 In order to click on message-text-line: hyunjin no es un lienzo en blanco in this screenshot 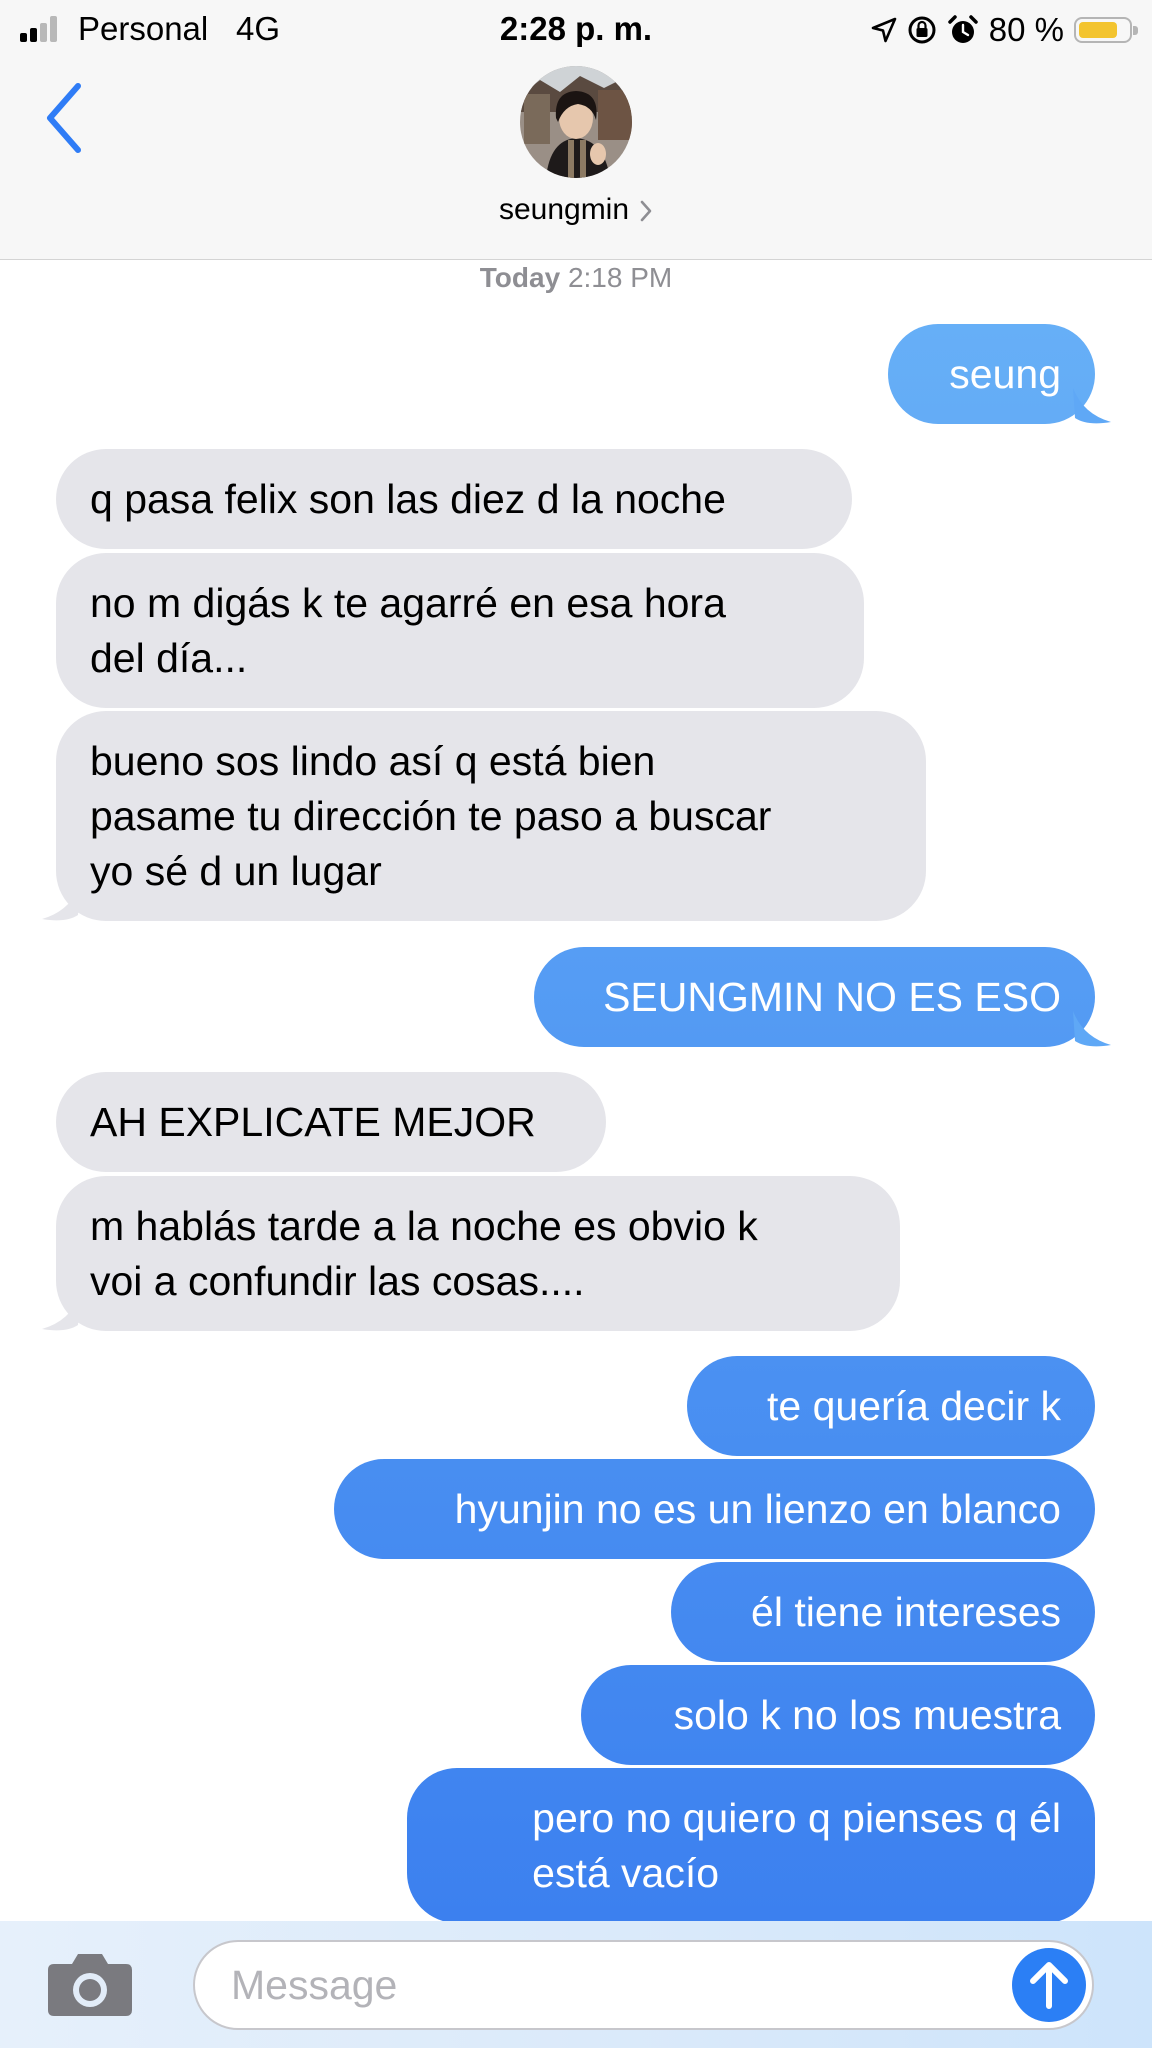, I will do `click(757, 1508)`.